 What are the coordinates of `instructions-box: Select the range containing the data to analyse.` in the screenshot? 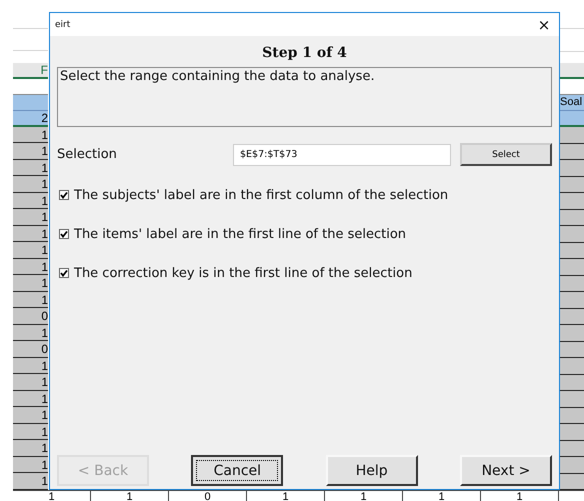 It's located at (304, 97).